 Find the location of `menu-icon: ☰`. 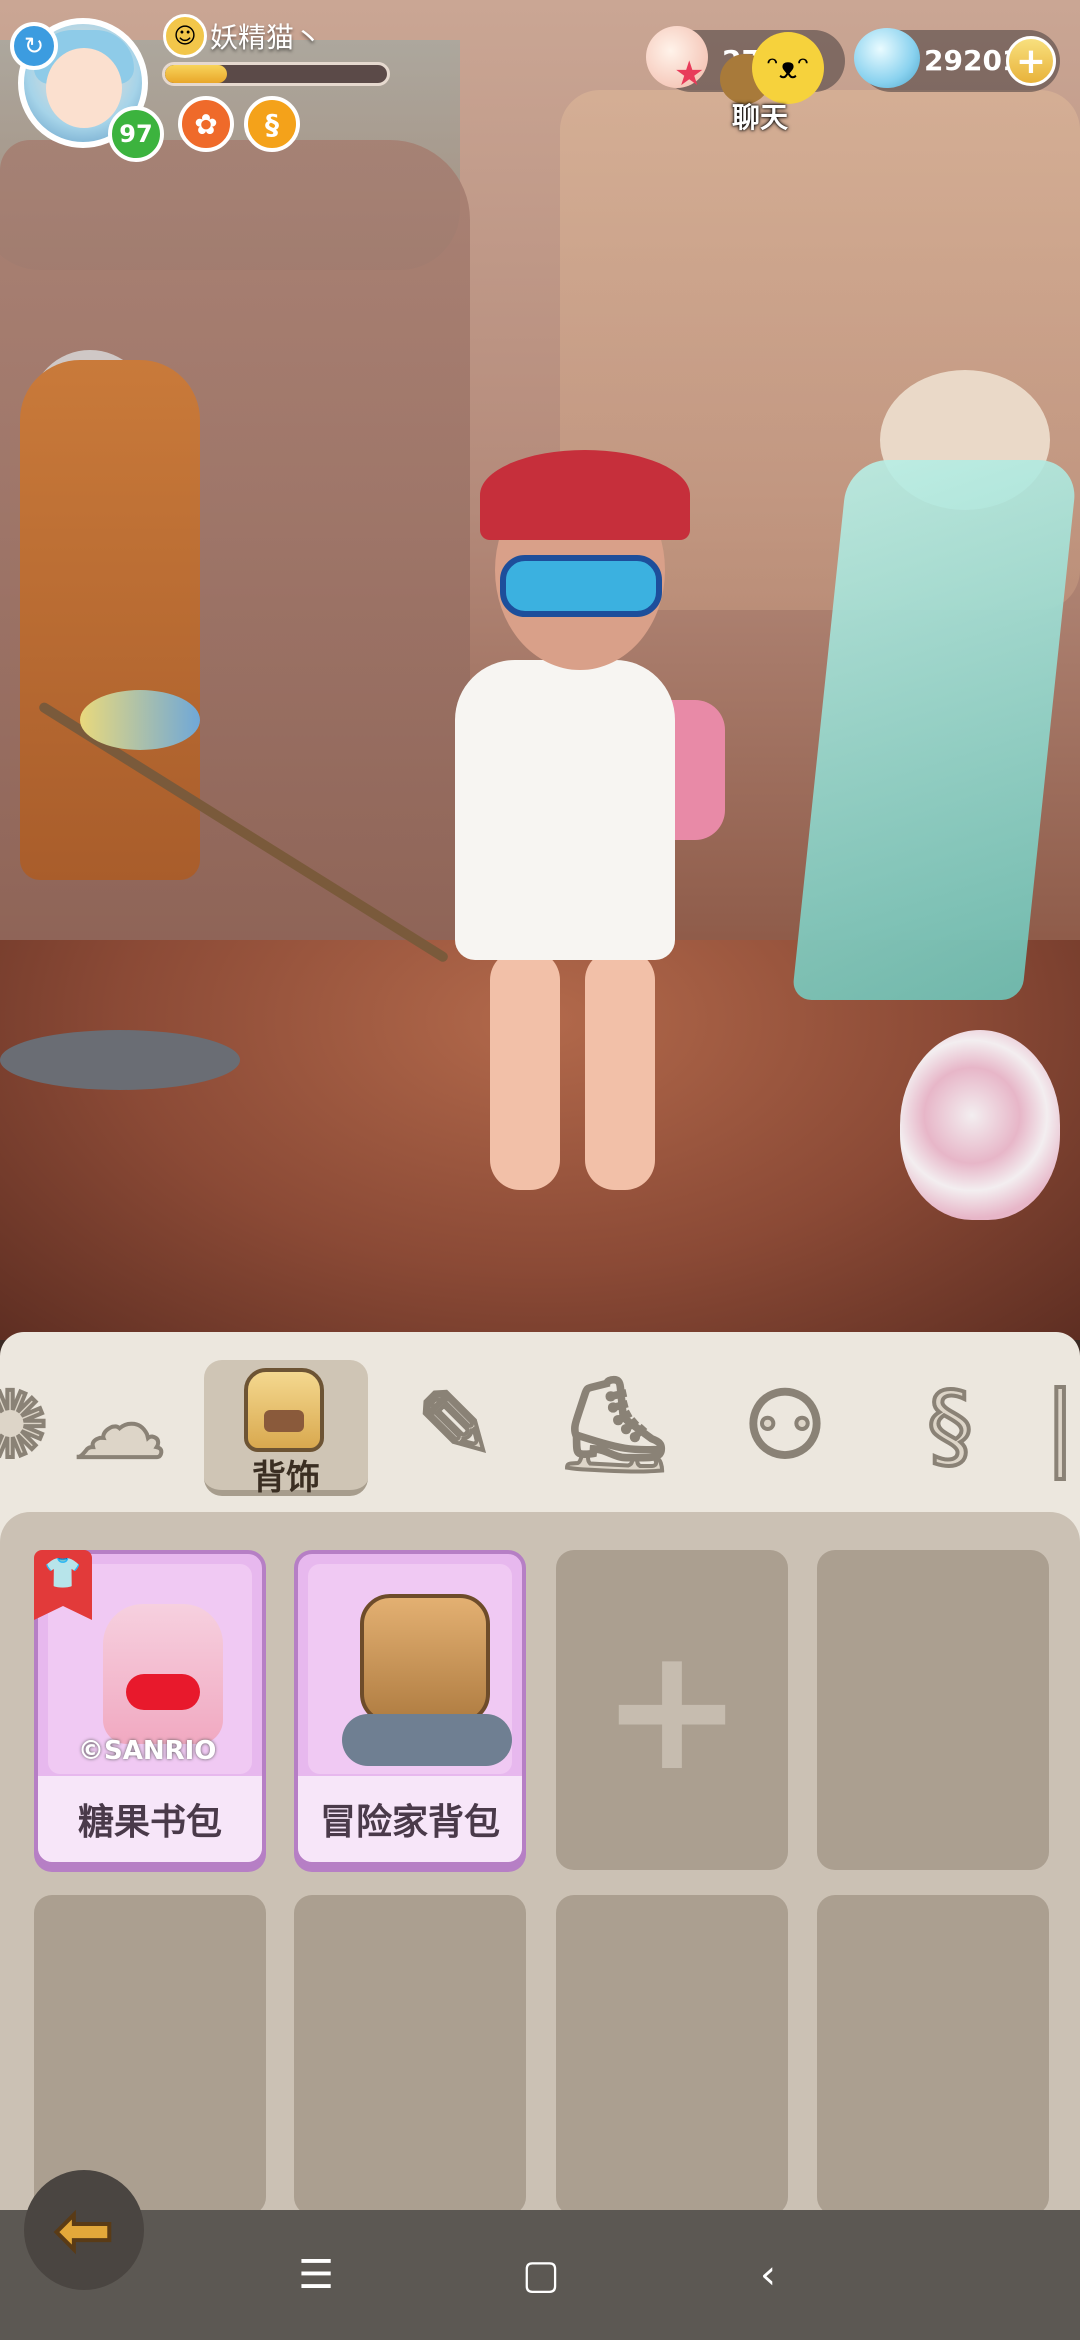

menu-icon: ☰ is located at coordinates (316, 2275).